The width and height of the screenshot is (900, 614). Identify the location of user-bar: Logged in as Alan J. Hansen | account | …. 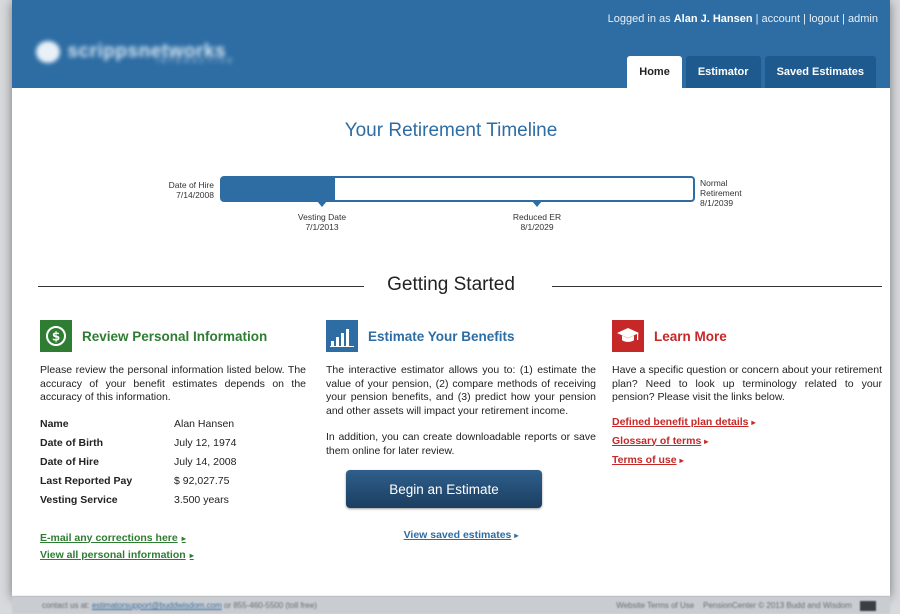
(743, 19).